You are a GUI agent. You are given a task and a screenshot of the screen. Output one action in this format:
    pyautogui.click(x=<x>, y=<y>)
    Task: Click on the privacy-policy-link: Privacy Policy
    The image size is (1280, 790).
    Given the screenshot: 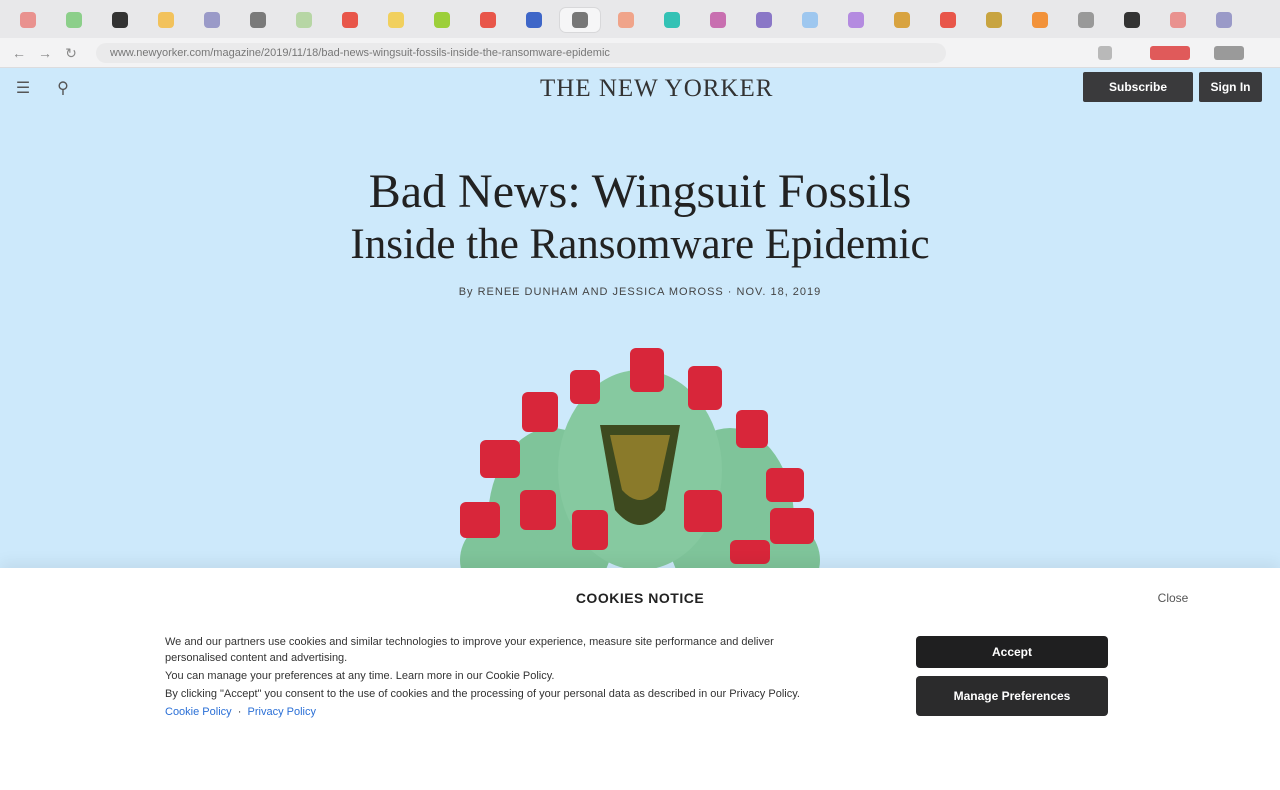 What is the action you would take?
    pyautogui.click(x=282, y=712)
    